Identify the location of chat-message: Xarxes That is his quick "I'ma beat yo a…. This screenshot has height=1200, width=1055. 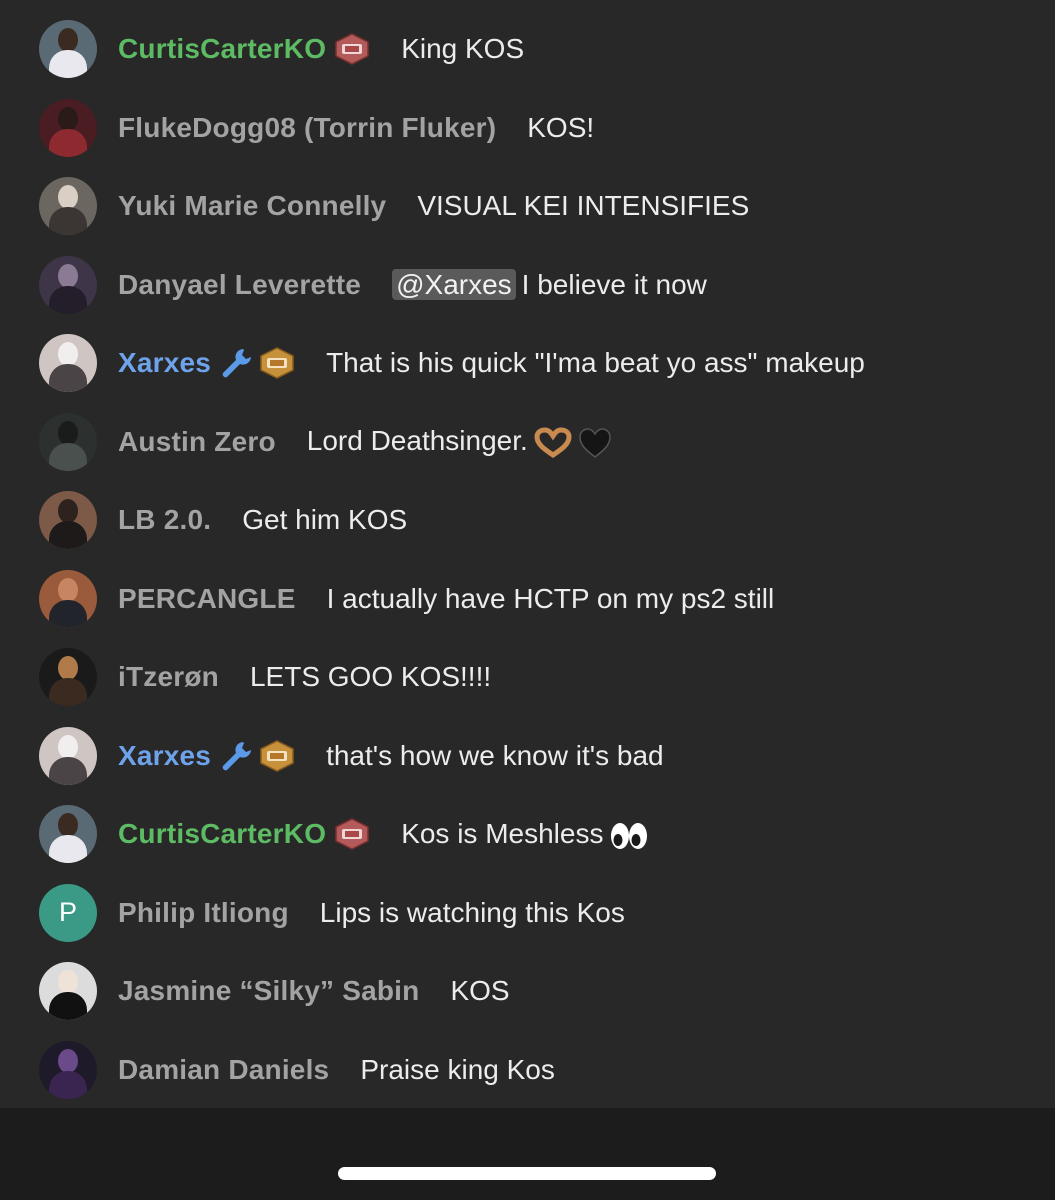
(527, 363).